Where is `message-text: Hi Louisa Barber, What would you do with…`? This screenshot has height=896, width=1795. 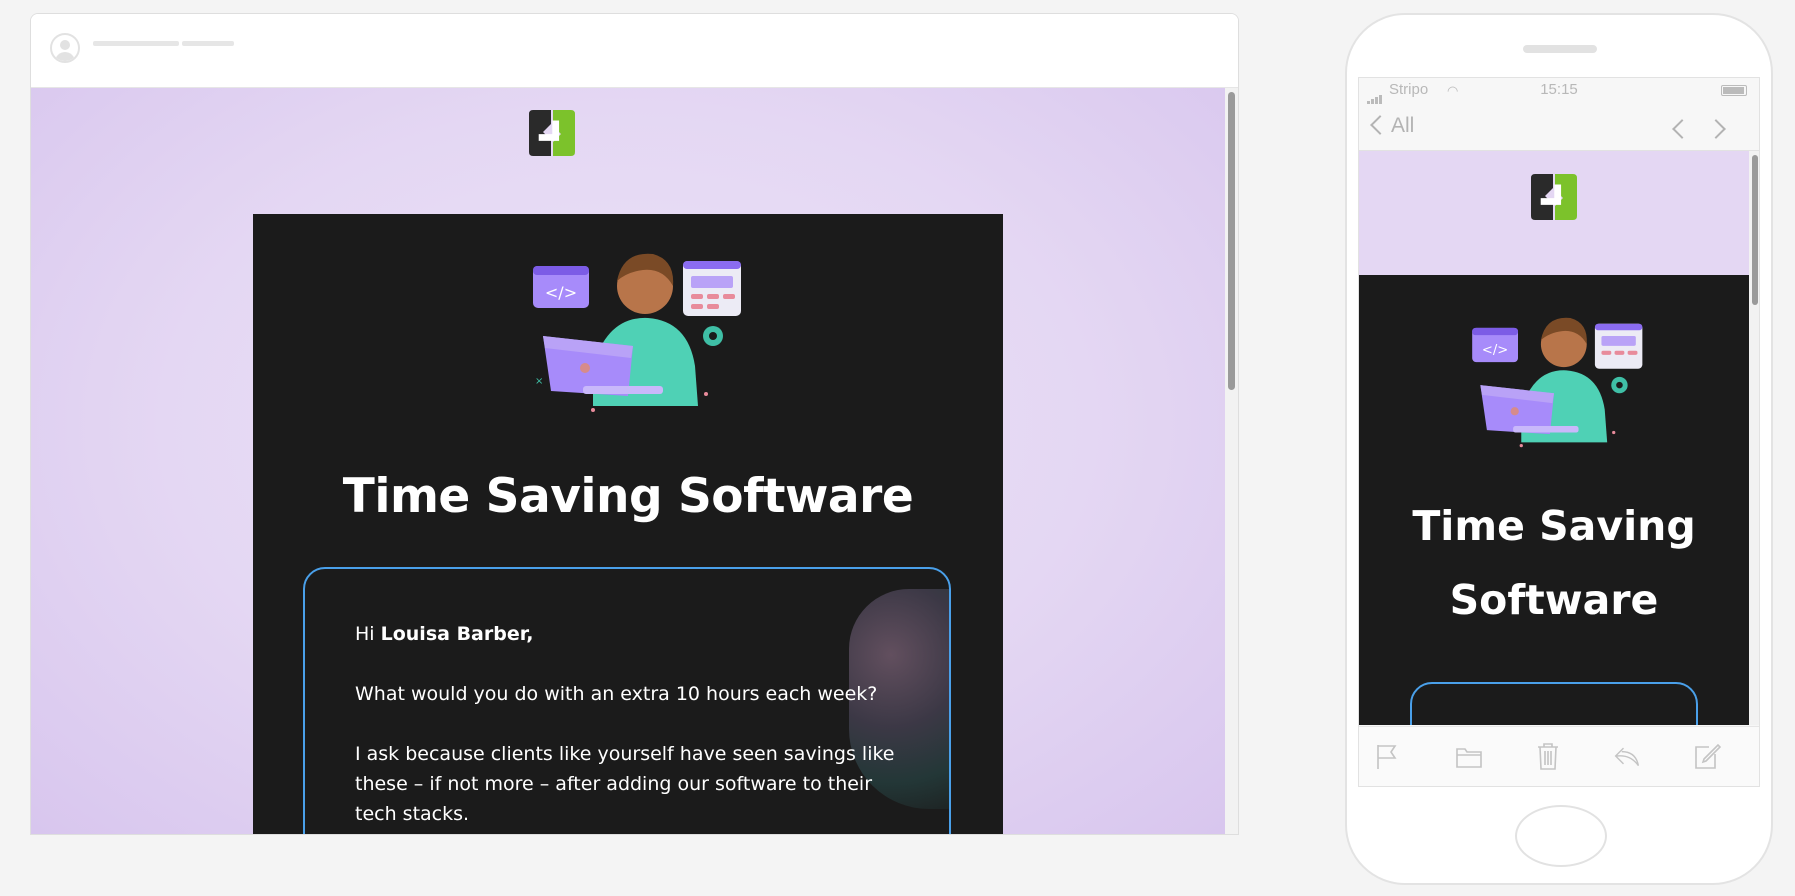
message-text: Hi Louisa Barber, What would you do with… is located at coordinates (635, 726).